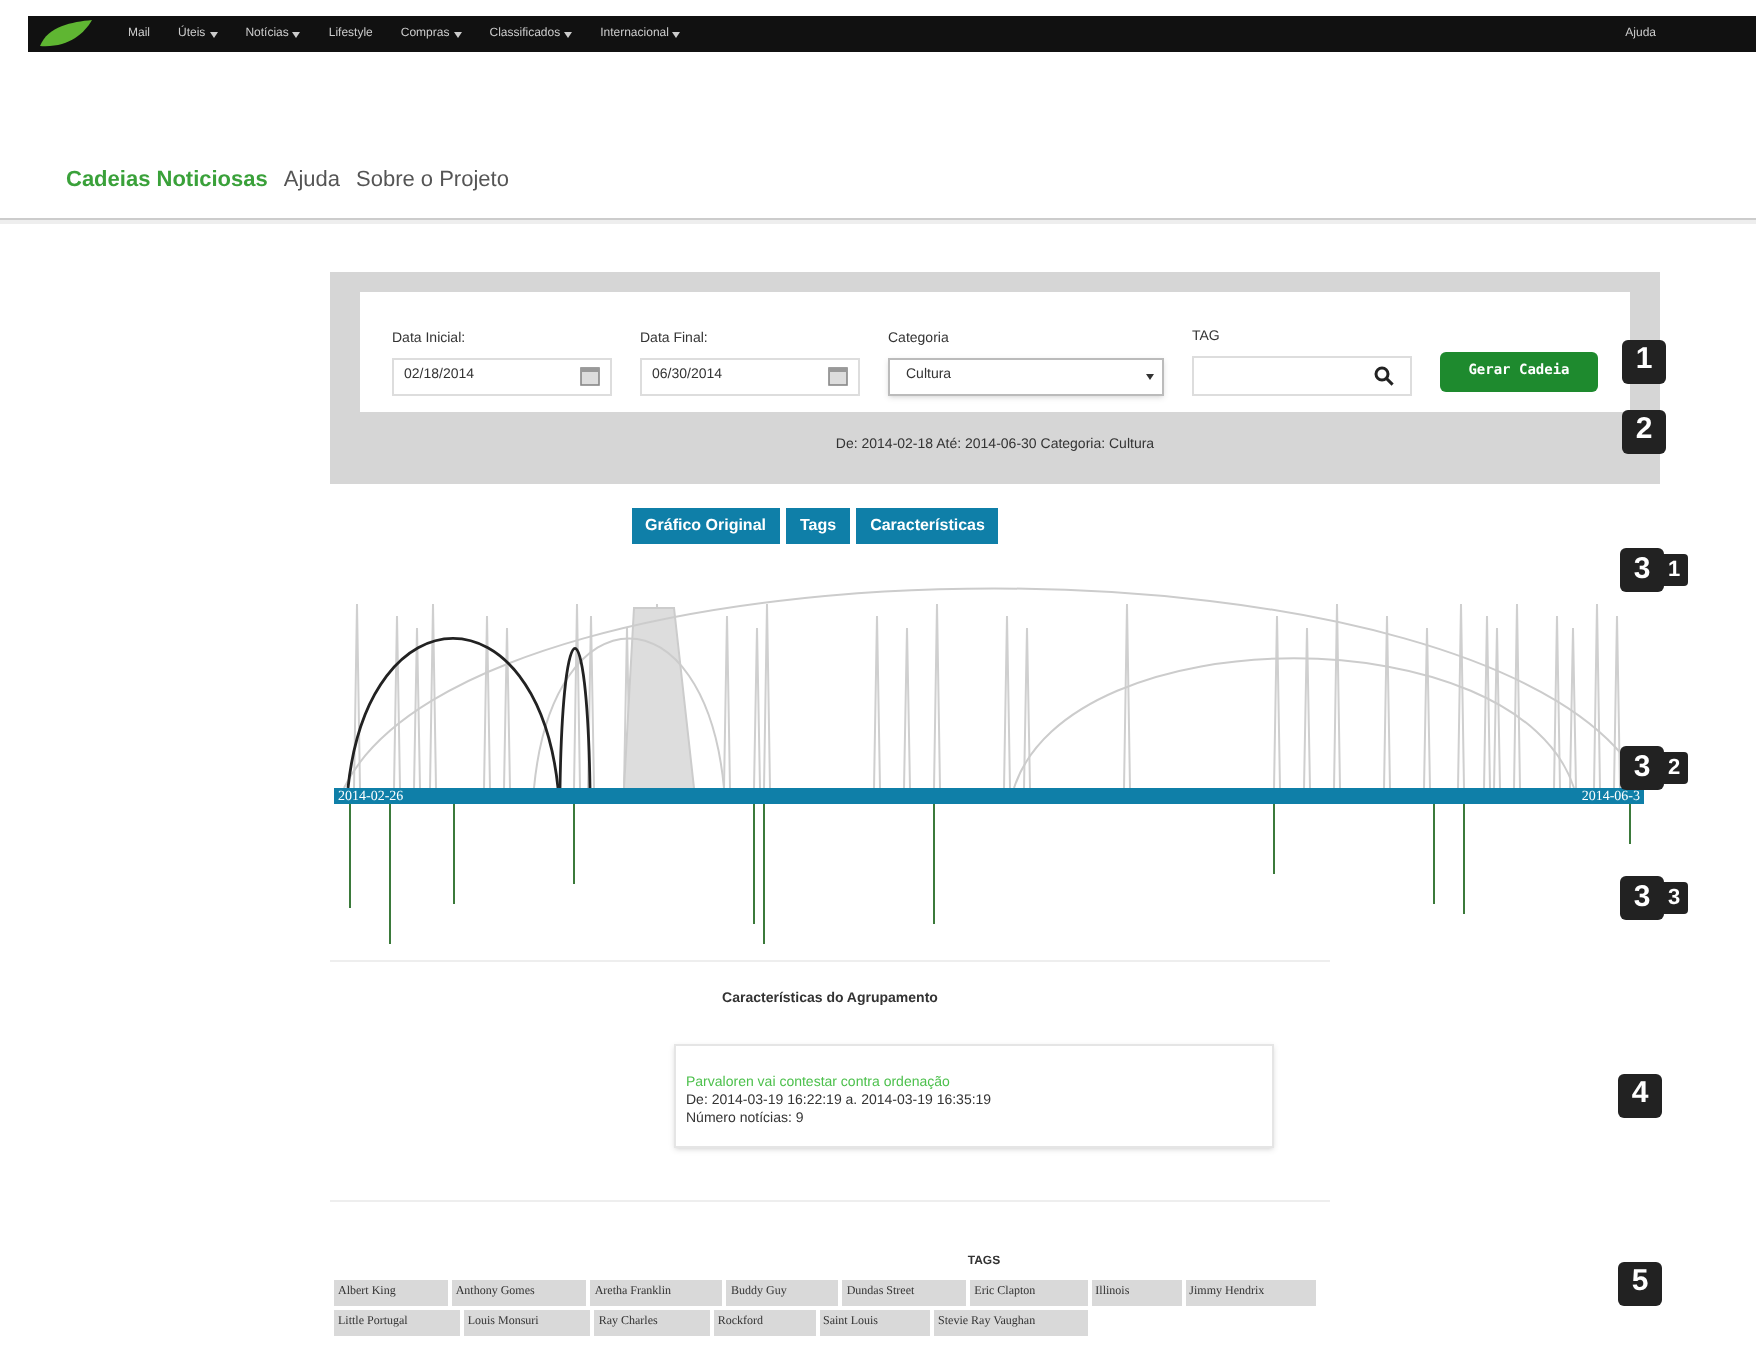  I want to click on view-tab: Características, so click(927, 526).